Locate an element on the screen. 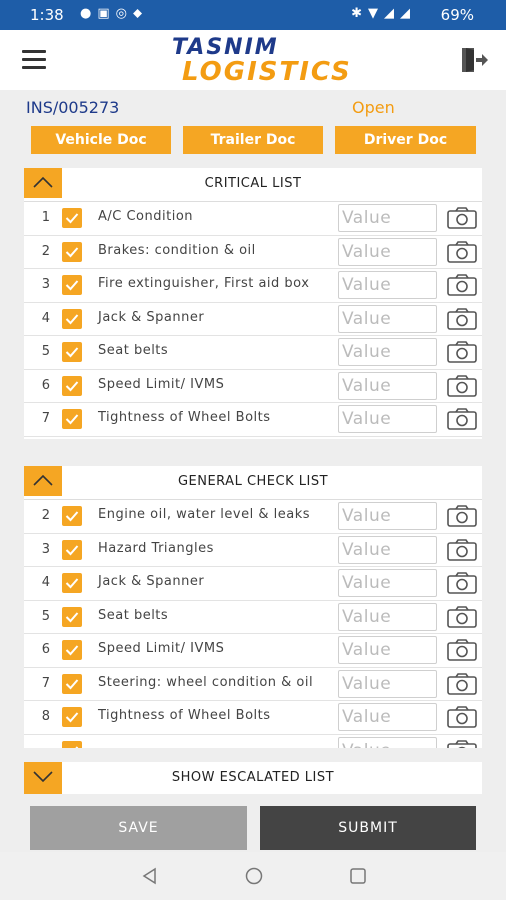  row-label: Brakes: condition & oil is located at coordinates (177, 250).